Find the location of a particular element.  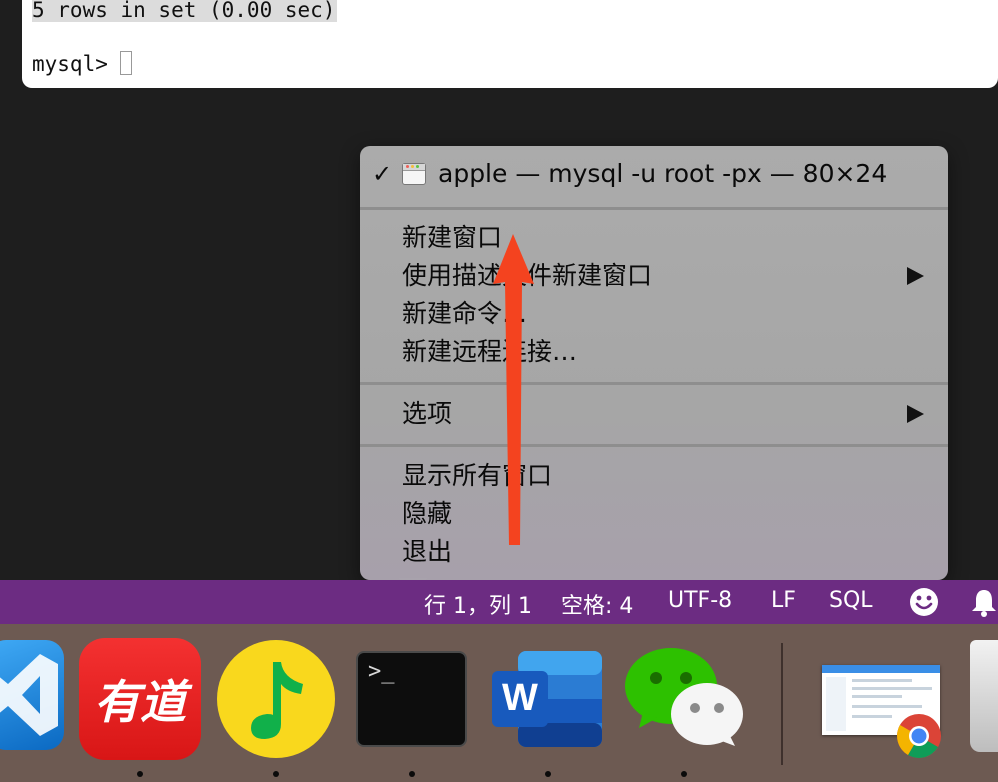

chrome-icon is located at coordinates (919, 736).